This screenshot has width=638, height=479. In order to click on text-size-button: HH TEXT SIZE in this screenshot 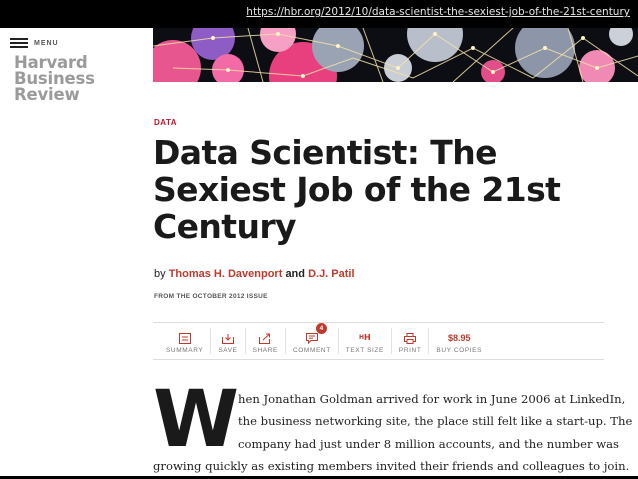, I will do `click(364, 341)`.